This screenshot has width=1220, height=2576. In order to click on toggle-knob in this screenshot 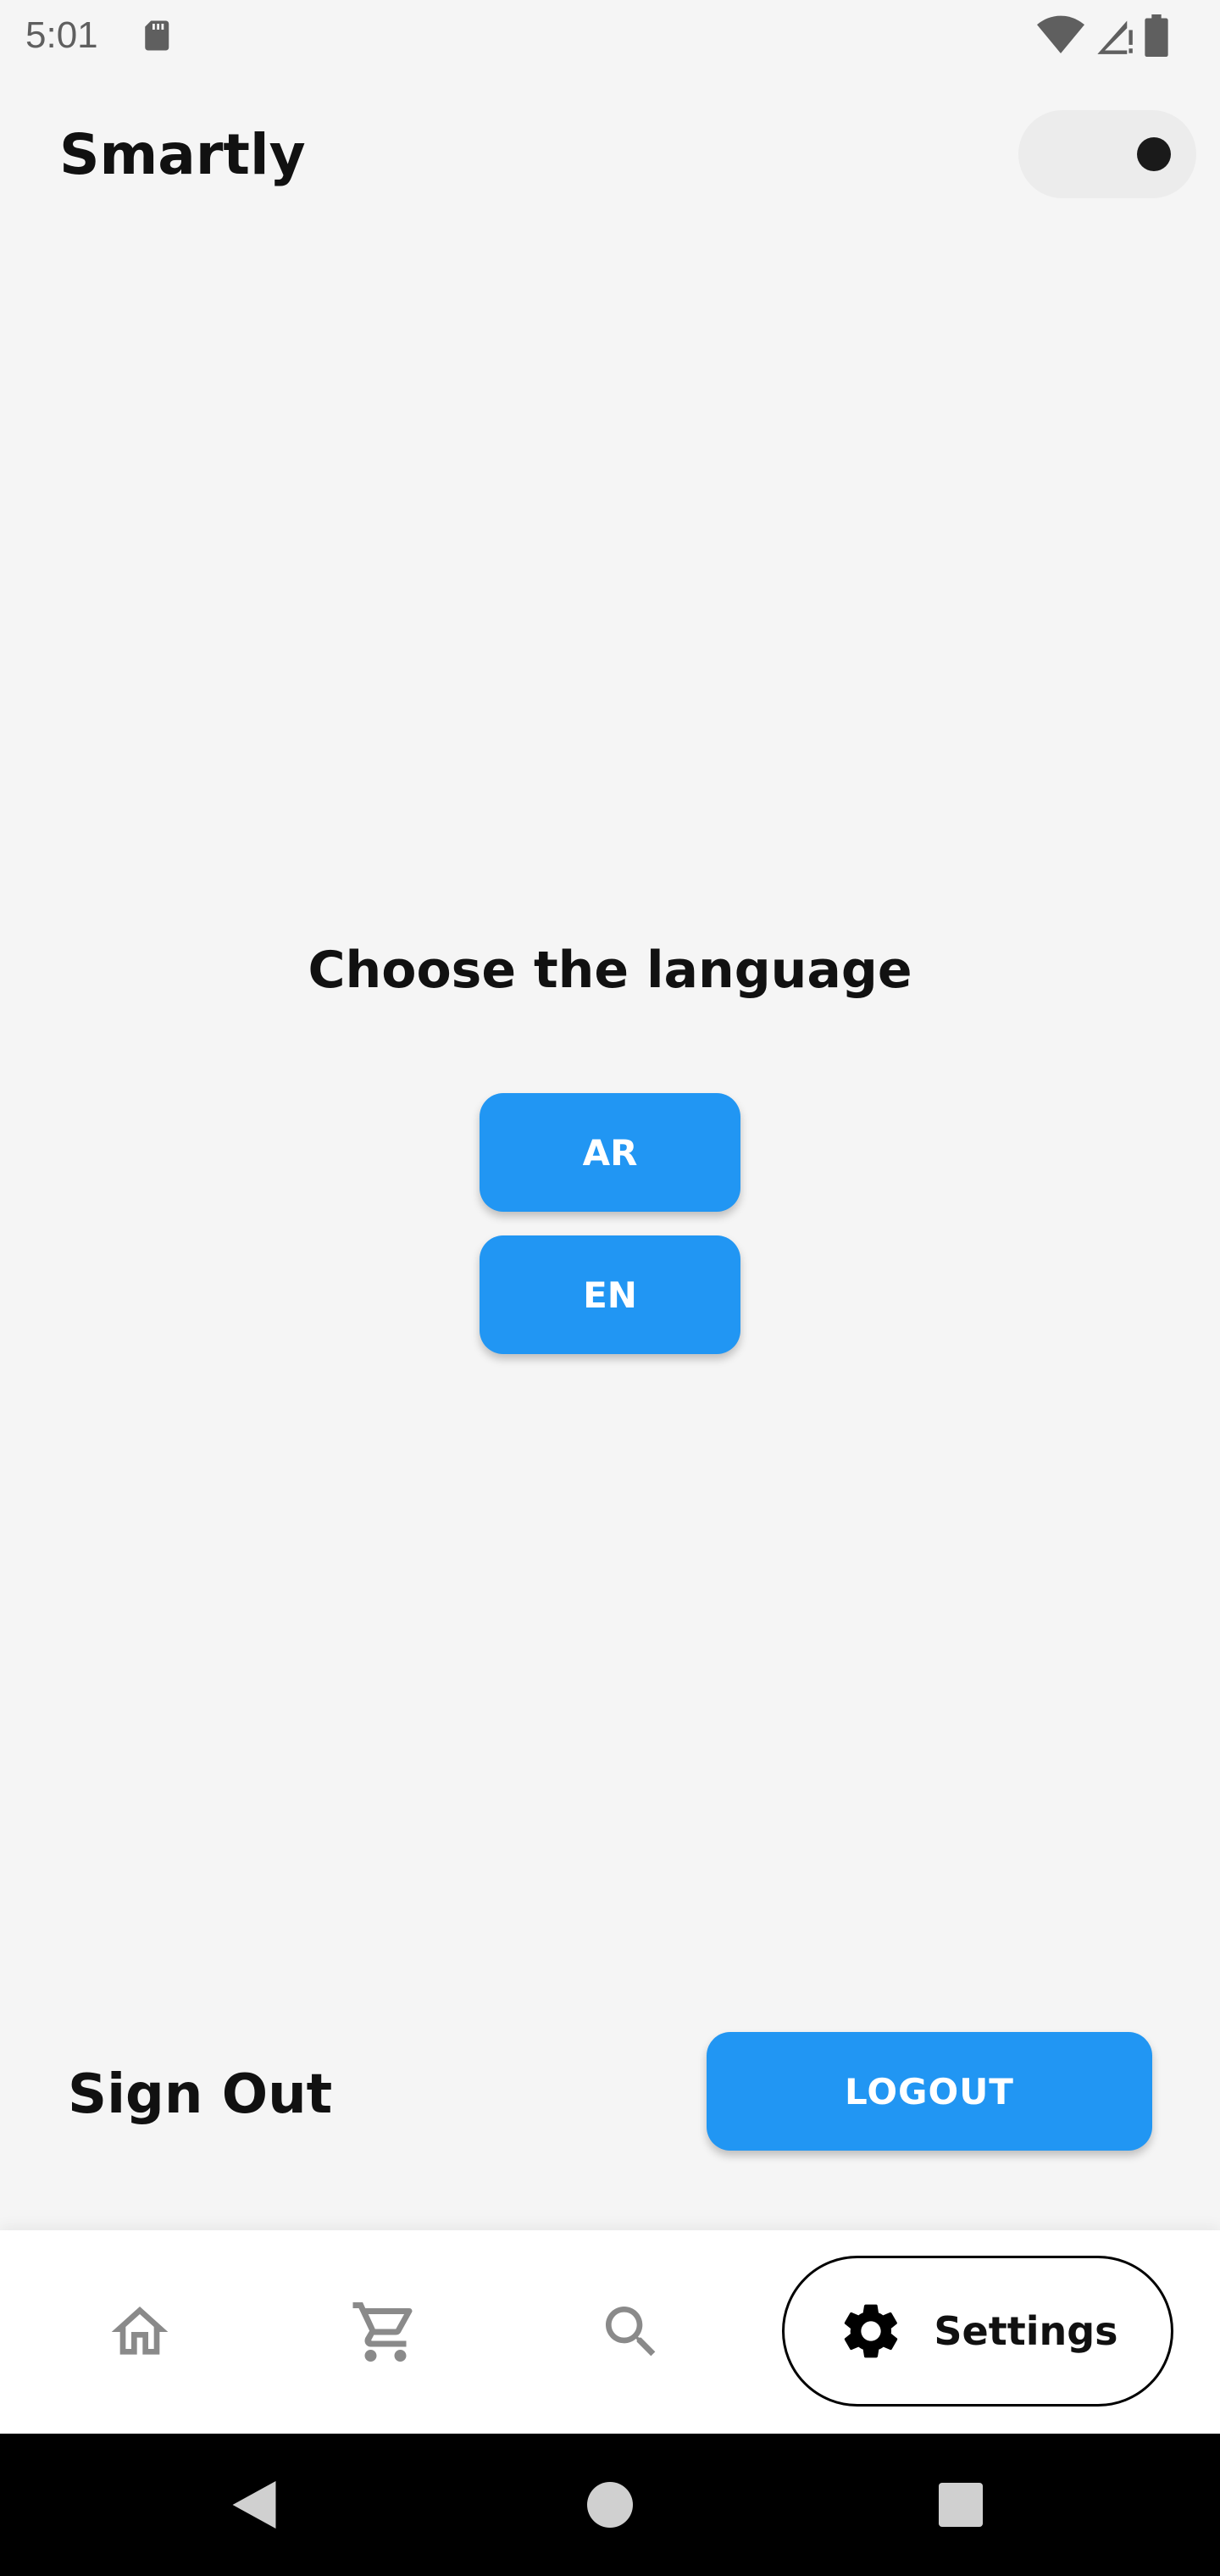, I will do `click(1154, 154)`.